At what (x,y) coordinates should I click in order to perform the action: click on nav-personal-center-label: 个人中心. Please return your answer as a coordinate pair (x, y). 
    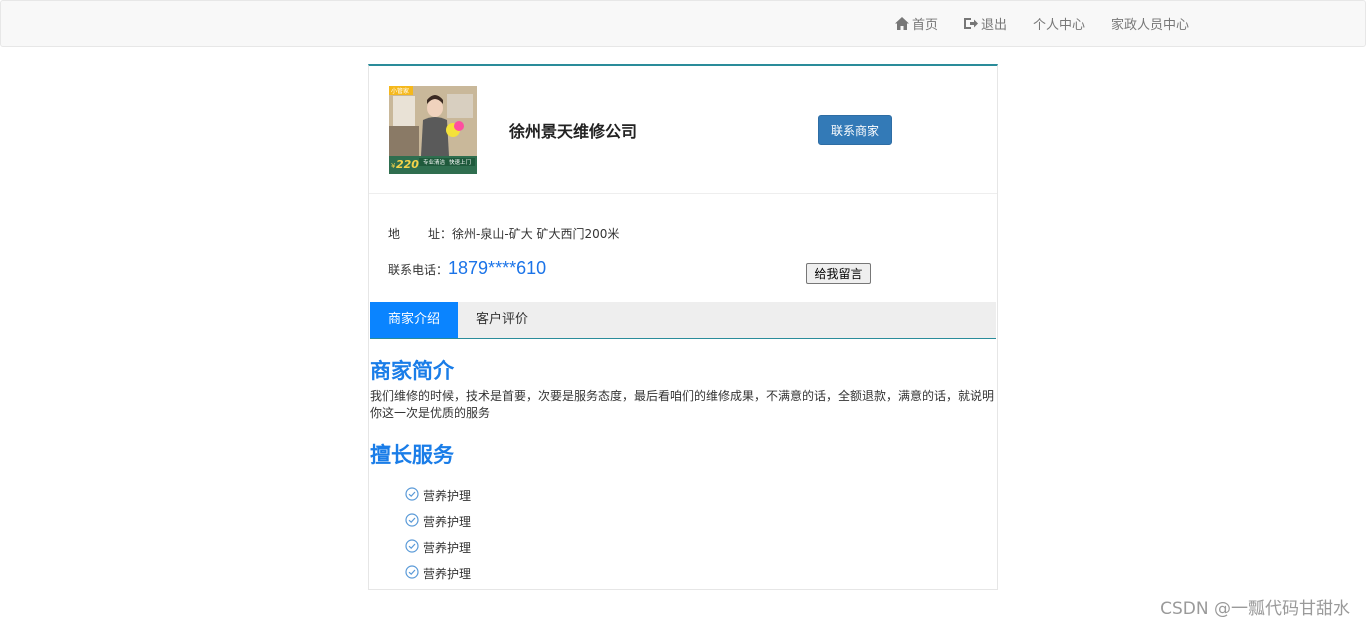
    Looking at the image, I should click on (1058, 25).